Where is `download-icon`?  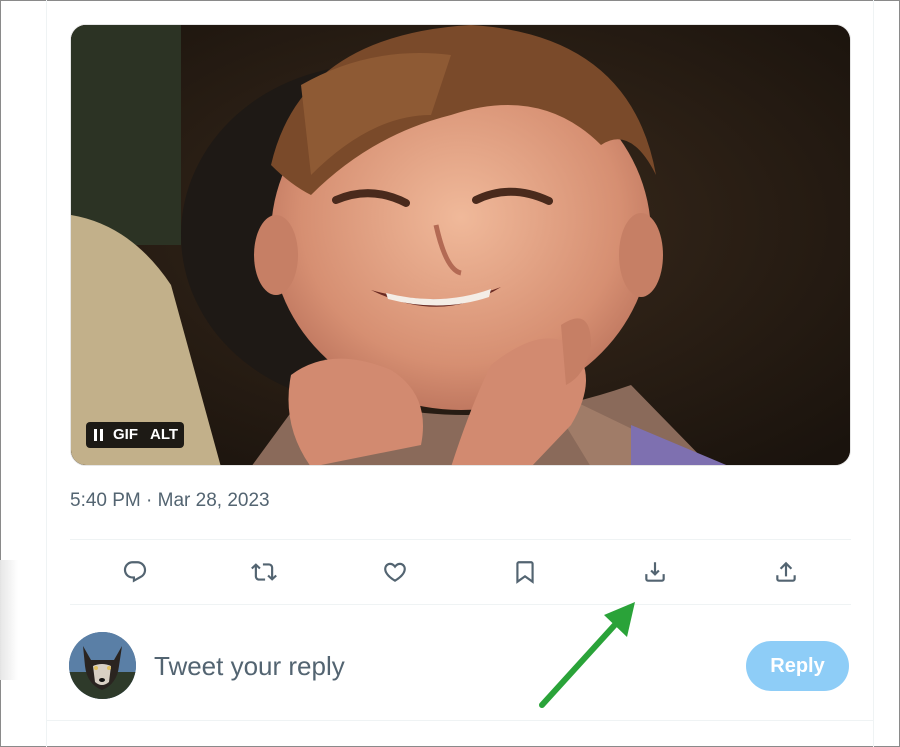 download-icon is located at coordinates (655, 572).